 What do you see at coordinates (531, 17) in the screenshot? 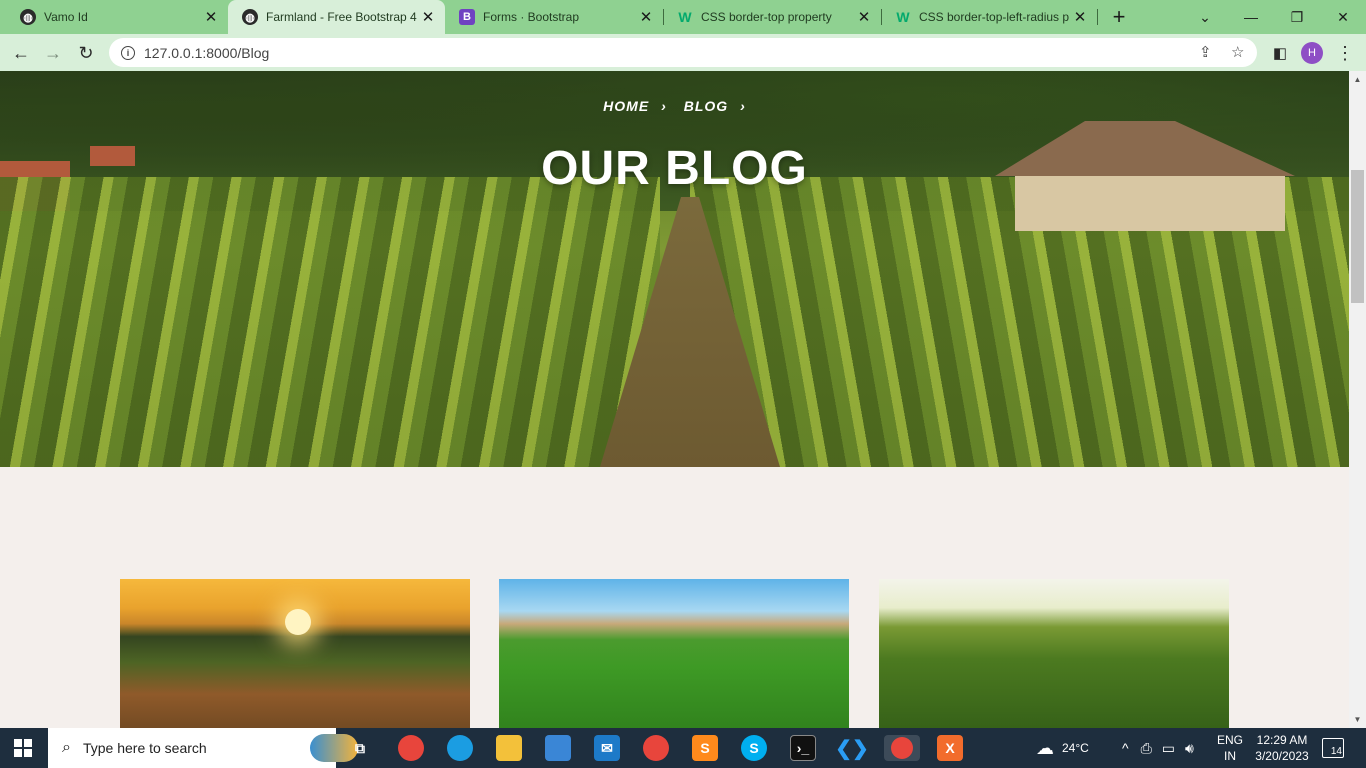
I see `tab-title: Forms · Bootstrap` at bounding box center [531, 17].